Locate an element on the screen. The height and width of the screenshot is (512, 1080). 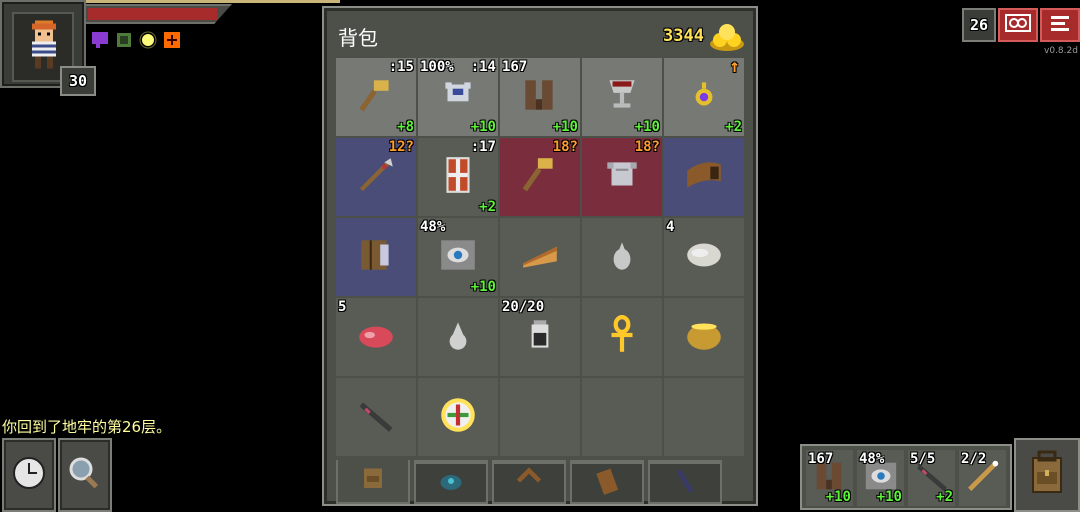
slot-label-tr: ↑ is located at coordinates (734, 66).